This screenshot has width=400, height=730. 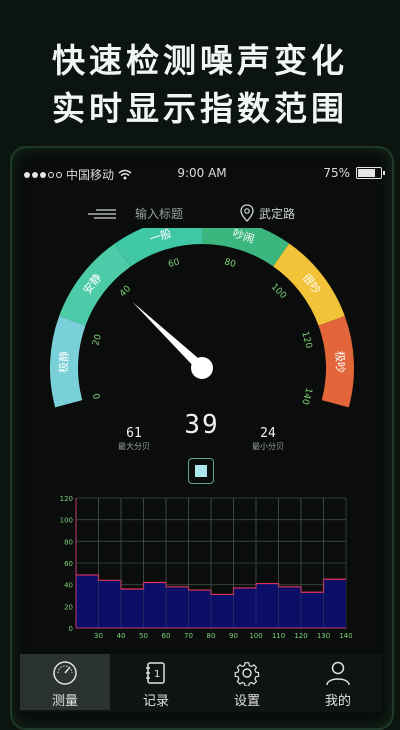 What do you see at coordinates (202, 425) in the screenshot?
I see `current-decibel: 39` at bounding box center [202, 425].